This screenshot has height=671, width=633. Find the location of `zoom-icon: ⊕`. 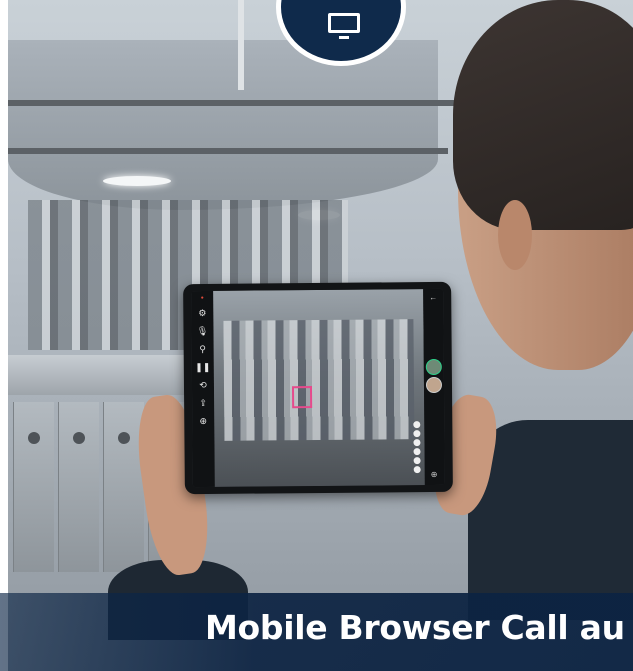

zoom-icon: ⊕ is located at coordinates (203, 421).